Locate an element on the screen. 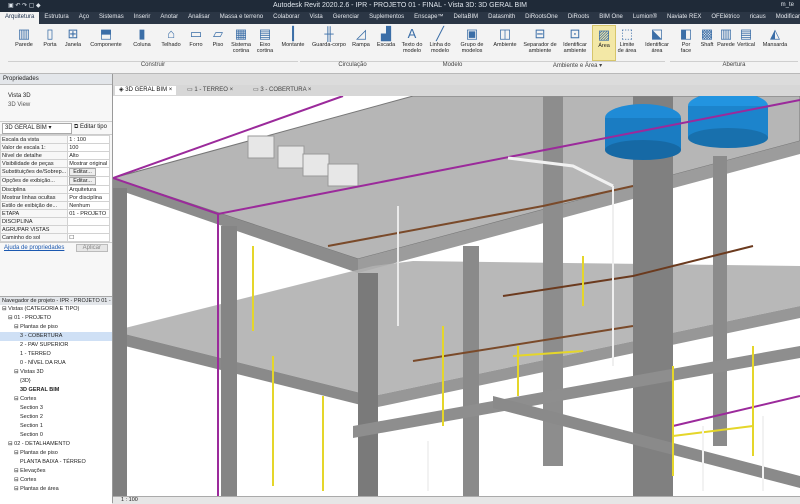 The image size is (800, 504). apply-button: Aplicar is located at coordinates (91, 248).